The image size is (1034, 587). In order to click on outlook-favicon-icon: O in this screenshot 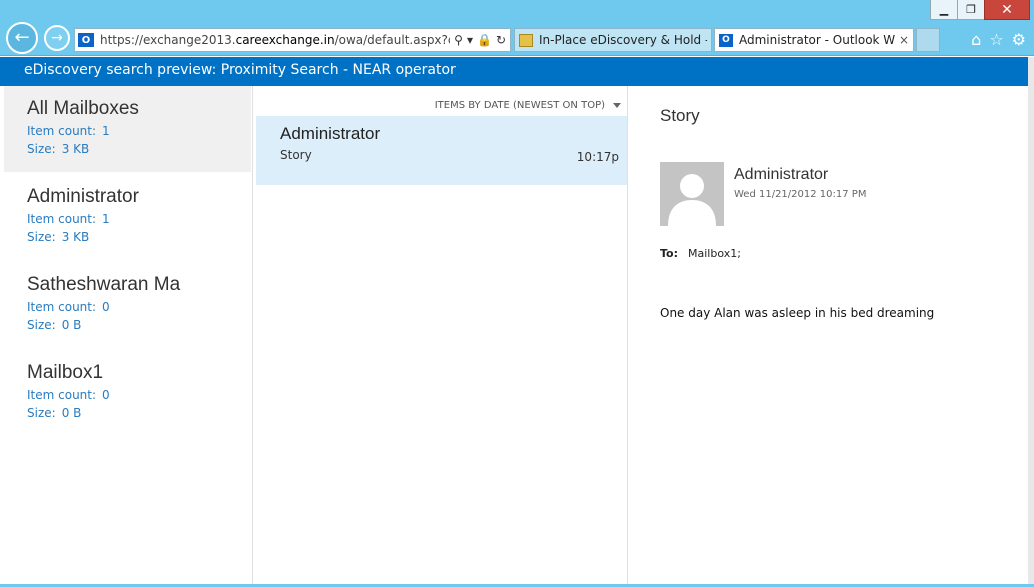, I will do `click(86, 40)`.